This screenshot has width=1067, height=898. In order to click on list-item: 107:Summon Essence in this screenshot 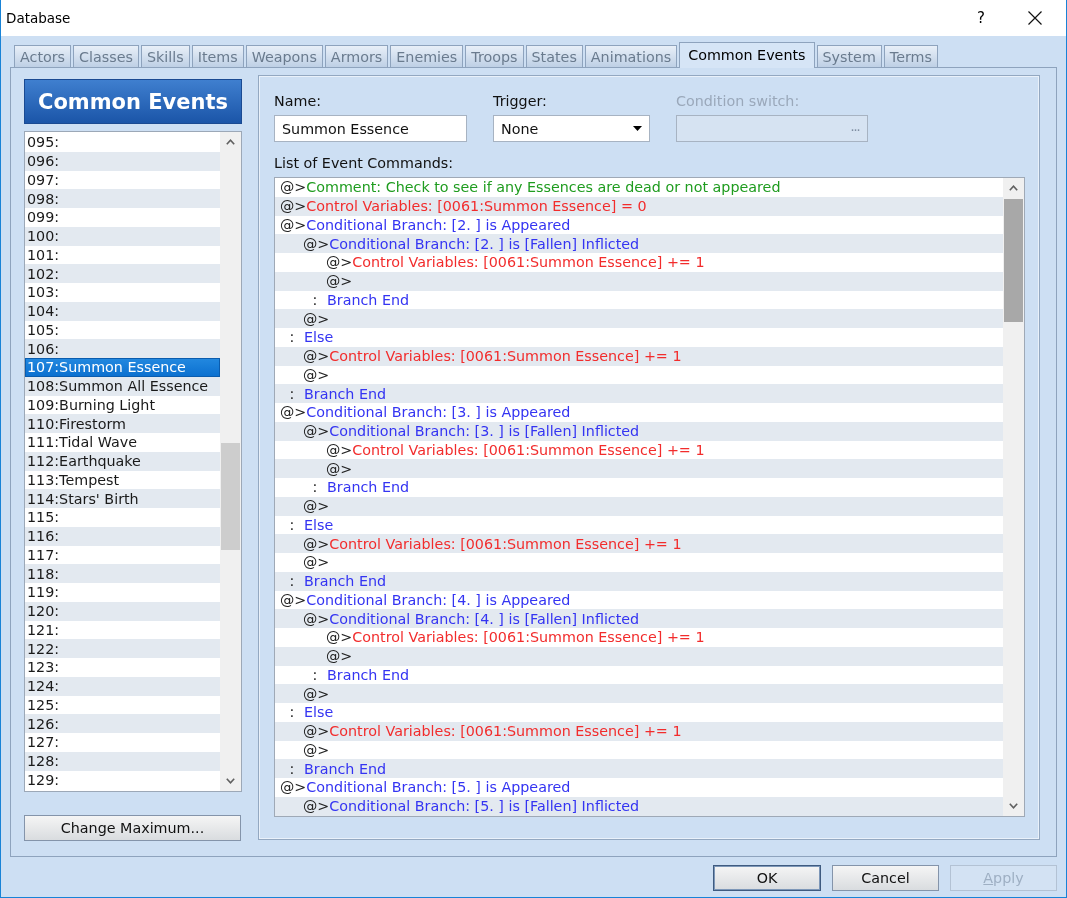, I will do `click(122, 367)`.